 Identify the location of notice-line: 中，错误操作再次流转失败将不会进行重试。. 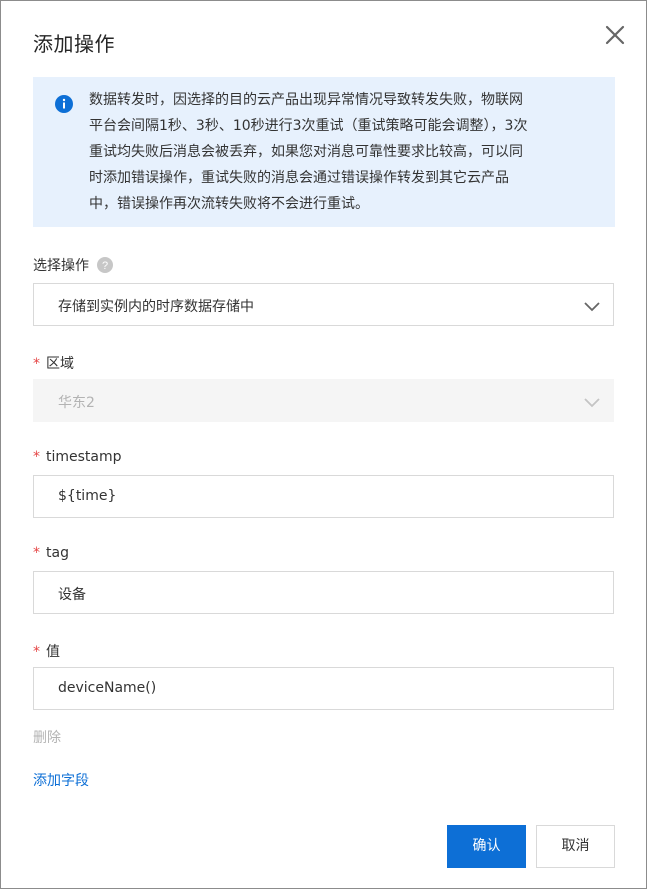
(229, 204).